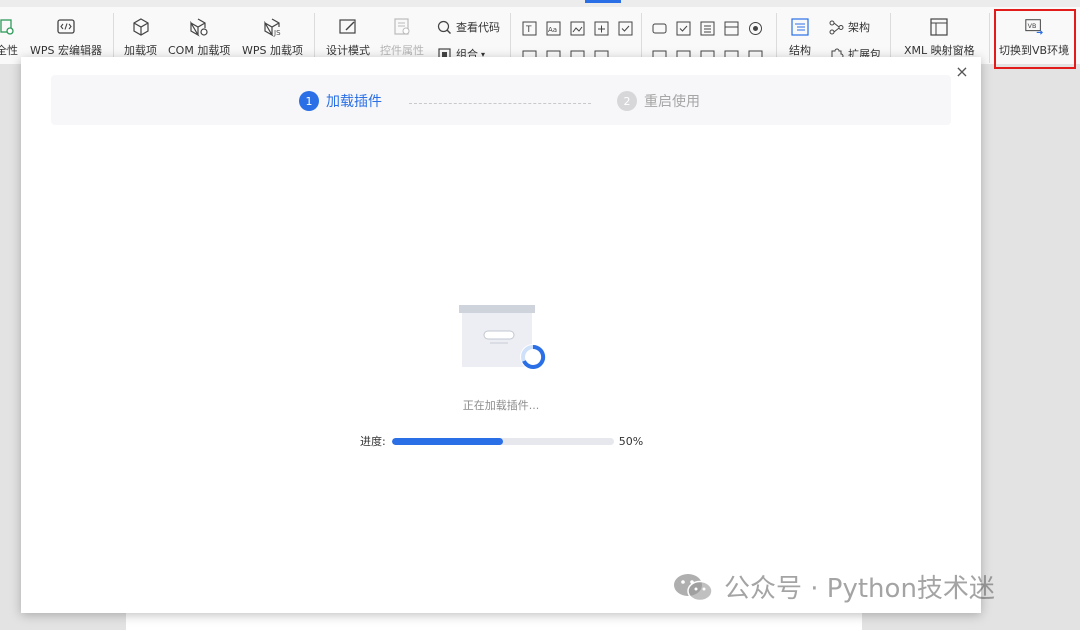 The image size is (1080, 630). Describe the element at coordinates (962, 72) in the screenshot. I see `close-button: ×` at that location.